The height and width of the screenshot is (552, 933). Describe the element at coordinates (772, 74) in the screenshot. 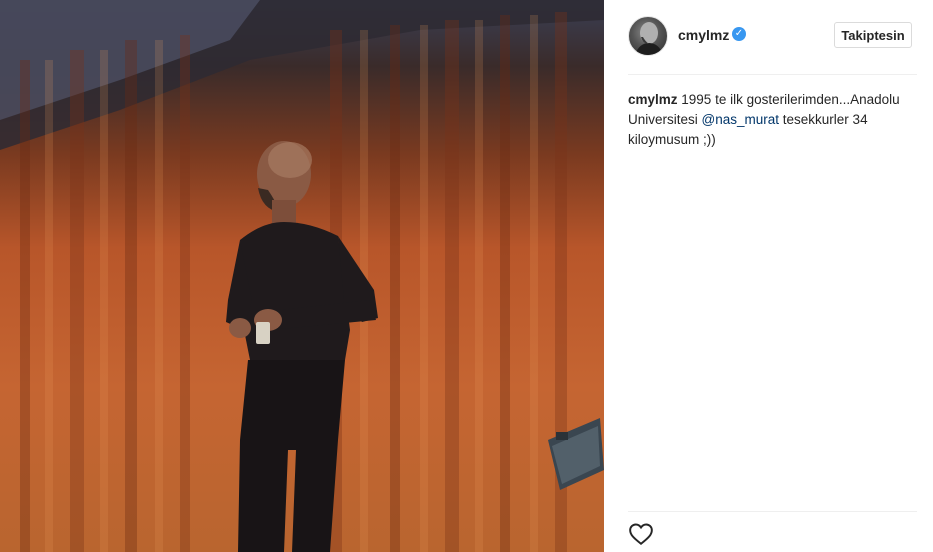

I see `header-divider` at that location.